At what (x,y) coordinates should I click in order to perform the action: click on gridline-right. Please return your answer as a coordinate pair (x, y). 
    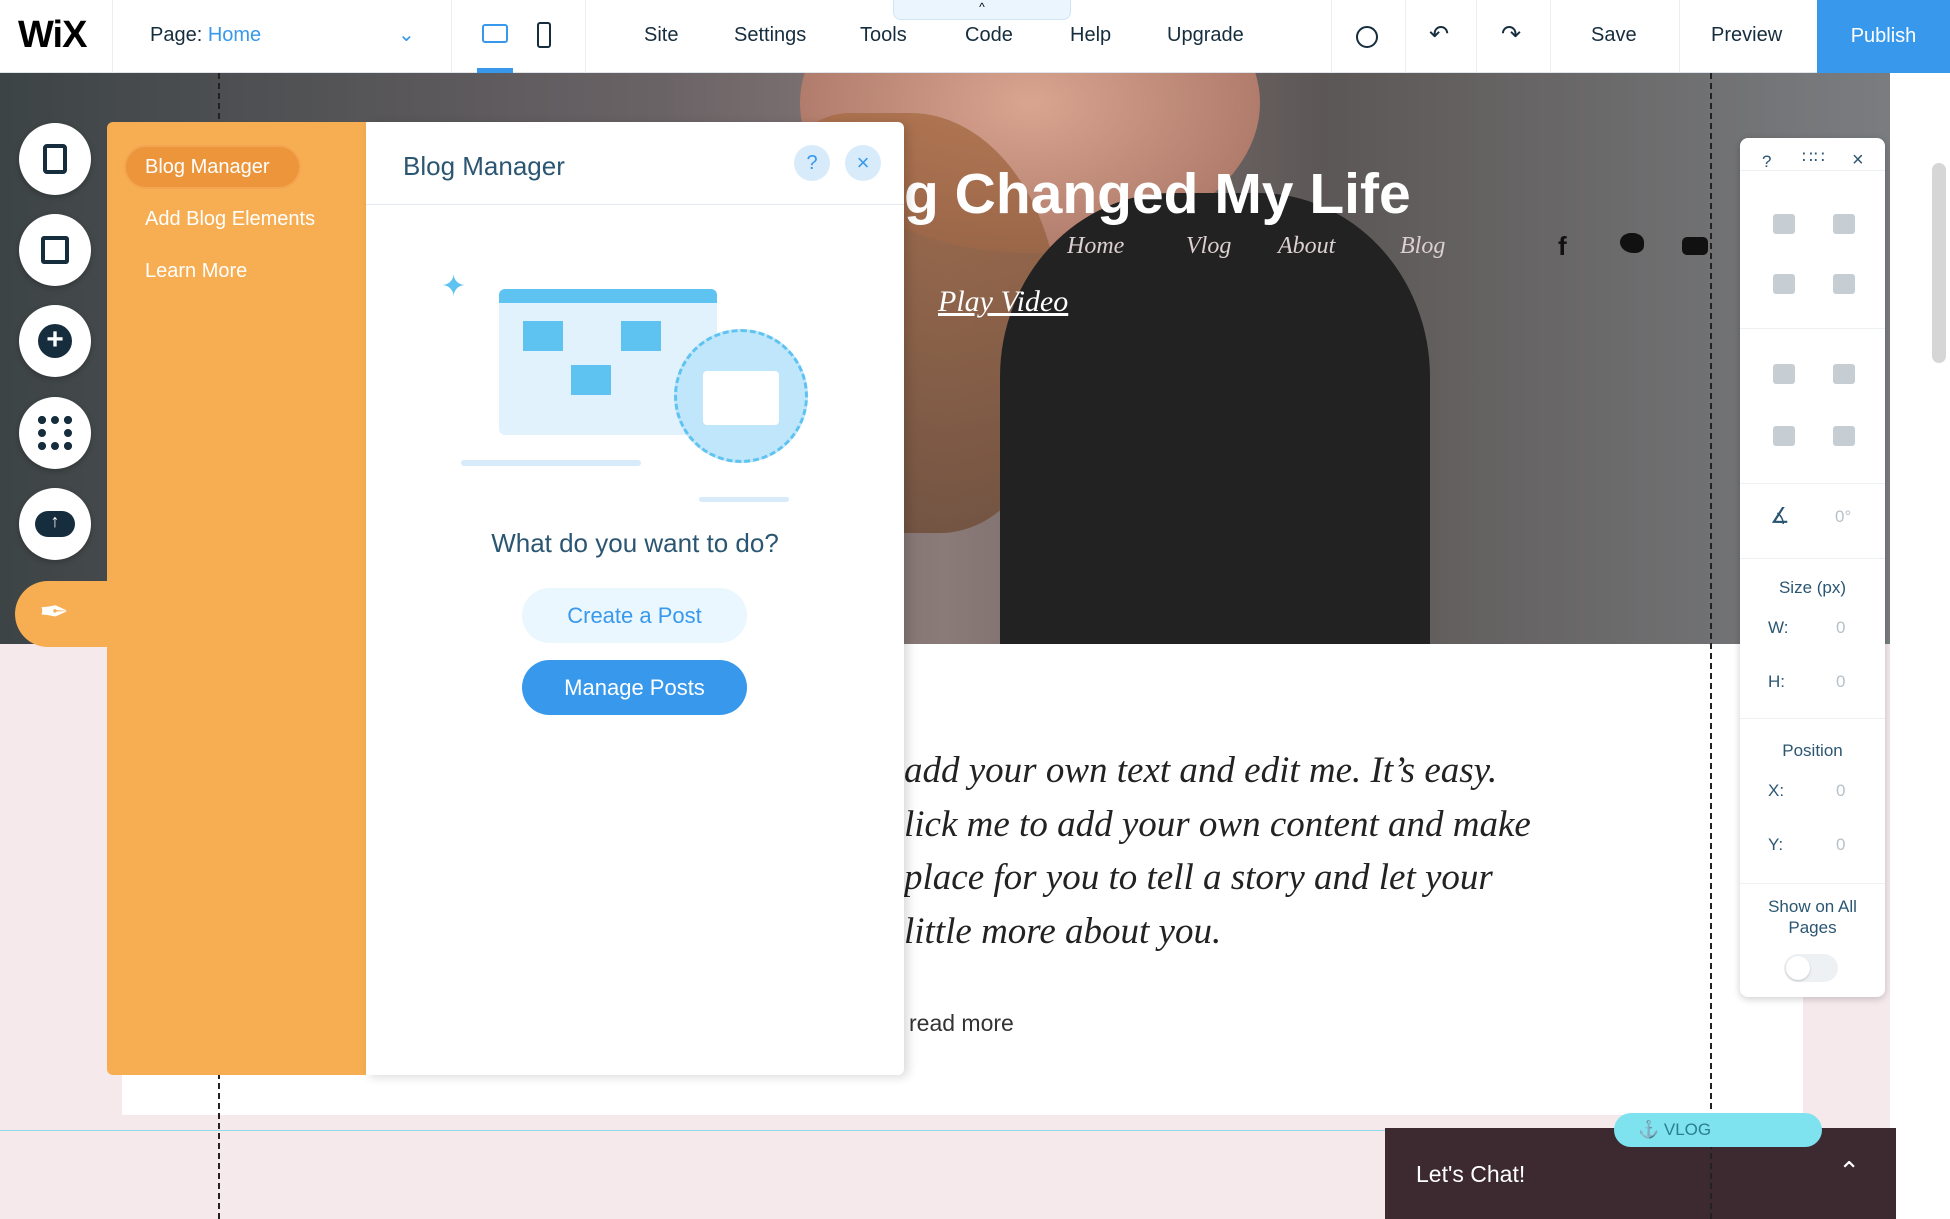
    Looking at the image, I should click on (1711, 646).